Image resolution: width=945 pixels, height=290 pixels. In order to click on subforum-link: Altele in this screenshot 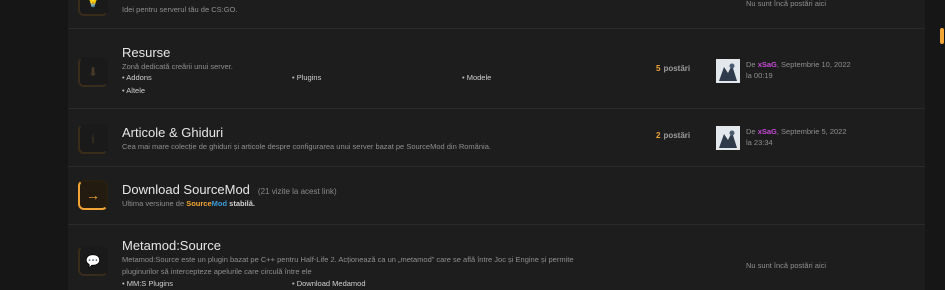, I will do `click(133, 90)`.